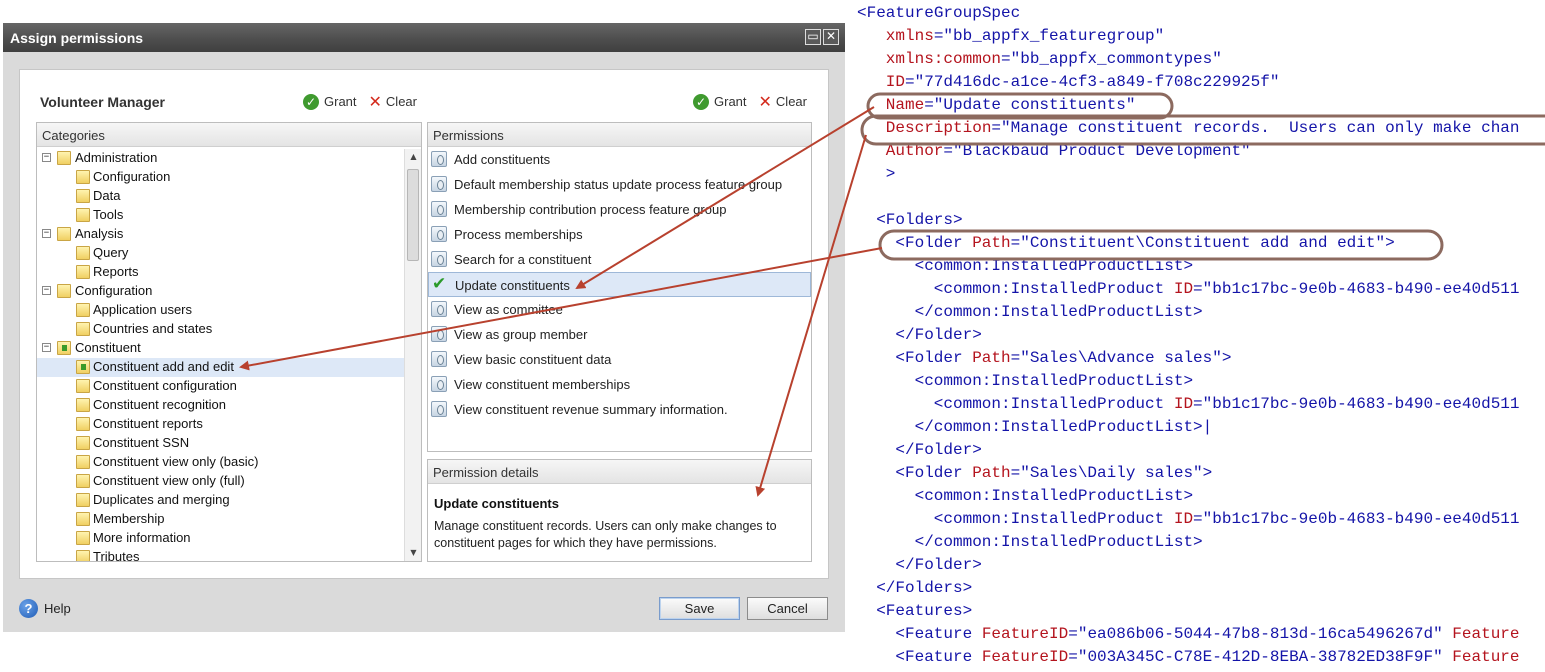 The width and height of the screenshot is (1545, 672). What do you see at coordinates (619, 234) in the screenshot?
I see `permission-item: Process memberships` at bounding box center [619, 234].